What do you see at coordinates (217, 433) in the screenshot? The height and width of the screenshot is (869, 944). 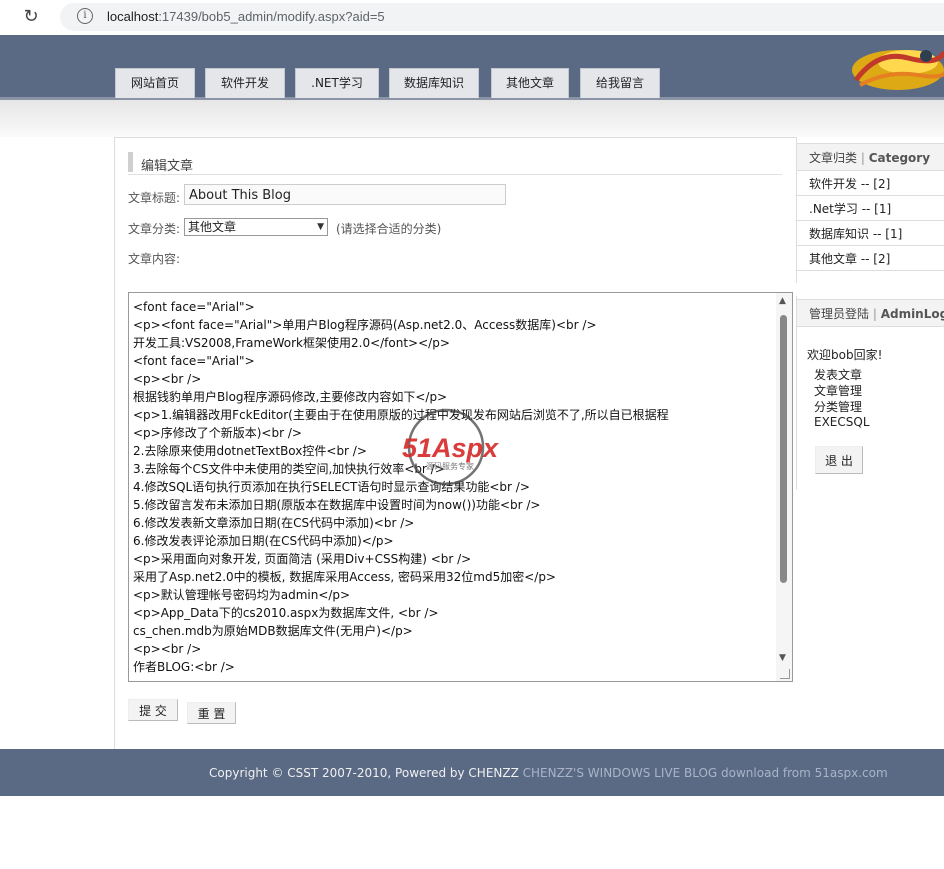 I see `content-line: <p>序修改了个新版本)<br />` at bounding box center [217, 433].